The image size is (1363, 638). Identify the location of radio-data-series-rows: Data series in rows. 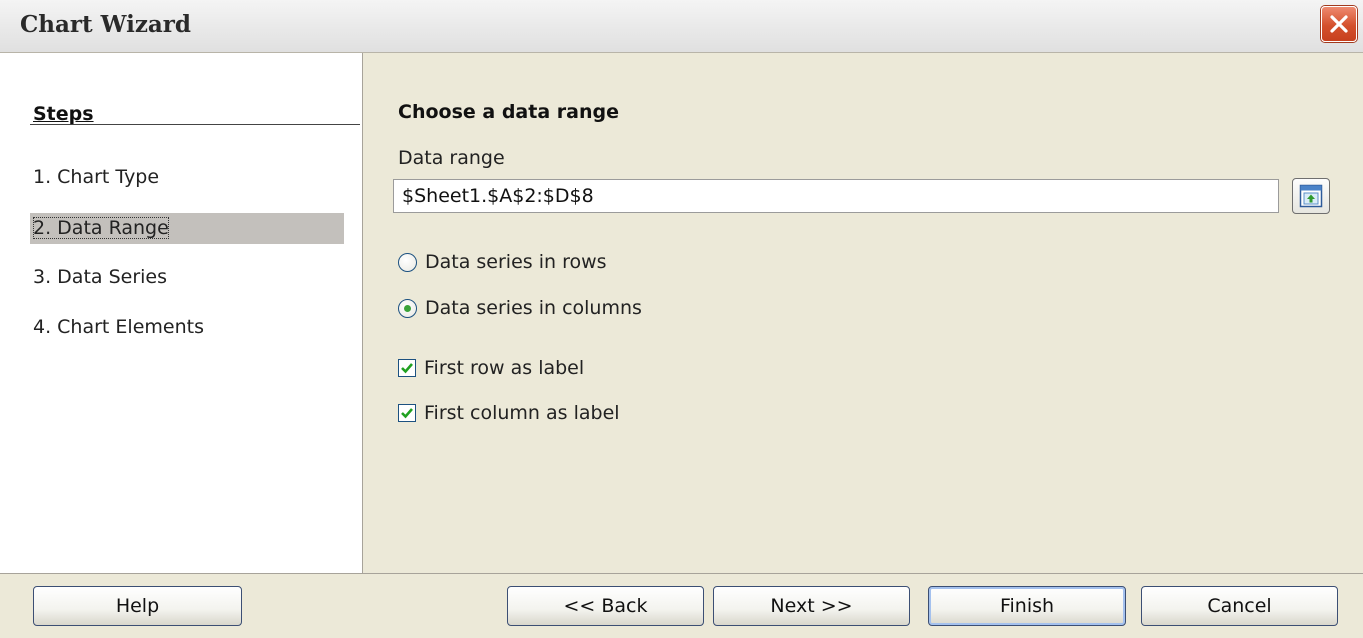
(502, 262).